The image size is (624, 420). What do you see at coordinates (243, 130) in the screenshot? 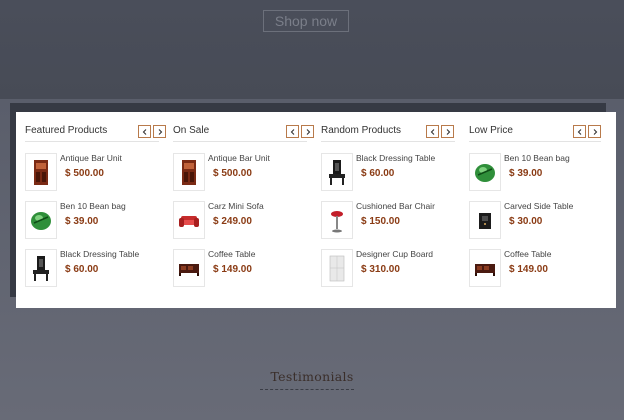
I see `column-header: On Sale` at bounding box center [243, 130].